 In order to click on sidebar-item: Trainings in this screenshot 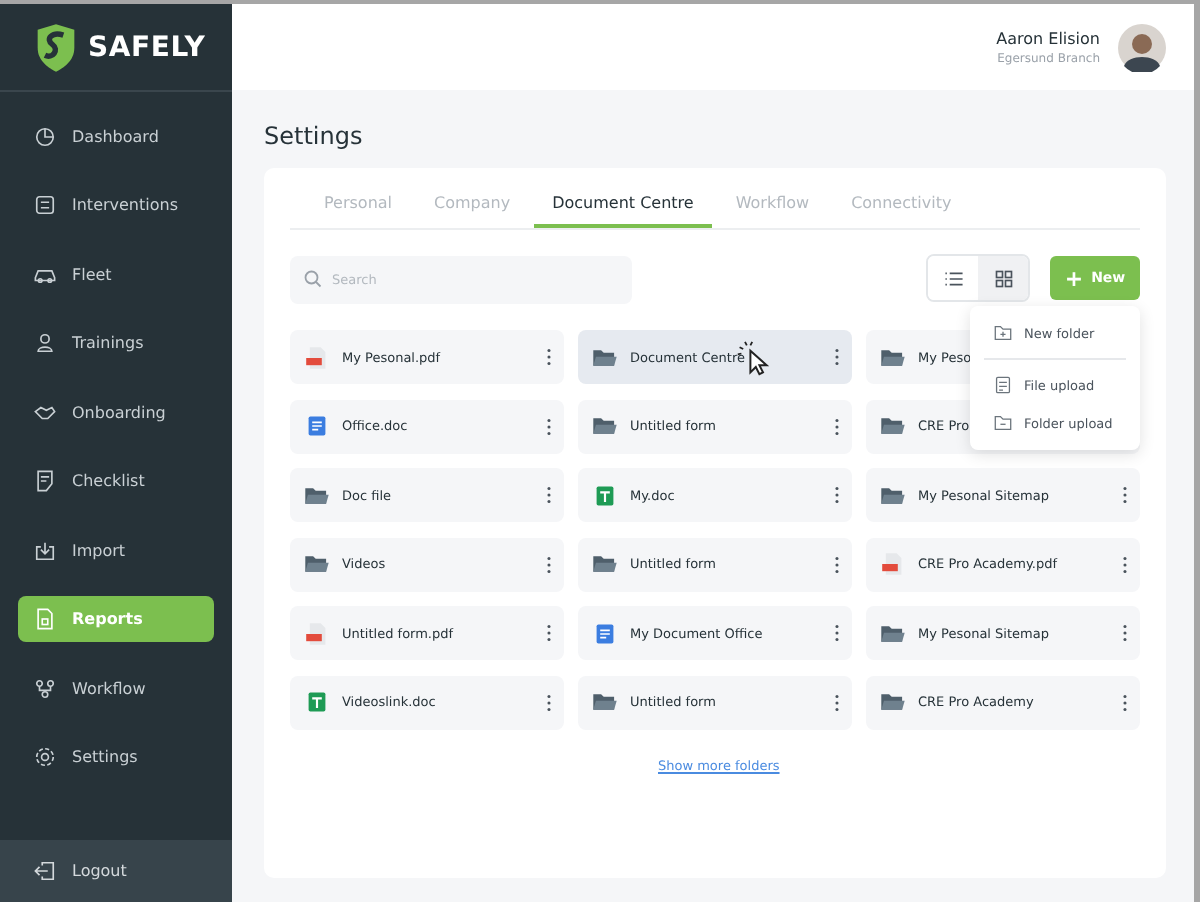, I will do `click(116, 343)`.